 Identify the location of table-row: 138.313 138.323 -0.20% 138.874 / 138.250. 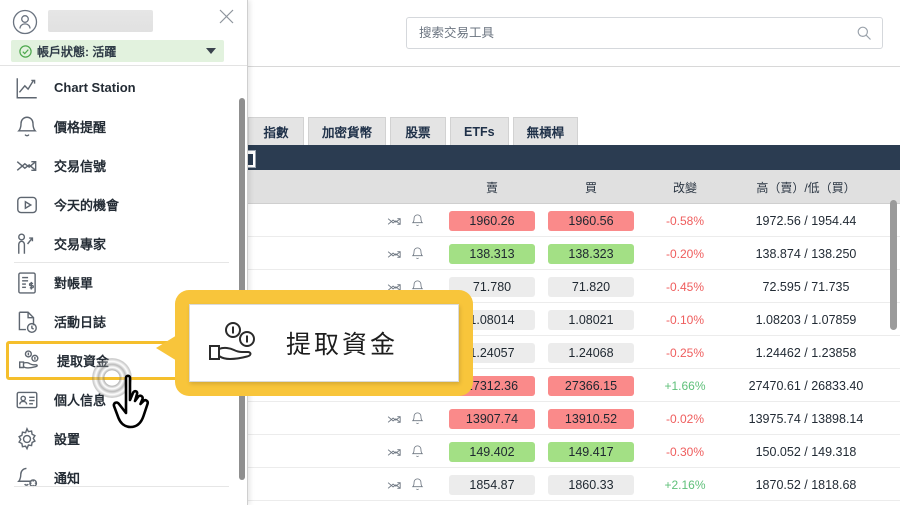
(574, 253).